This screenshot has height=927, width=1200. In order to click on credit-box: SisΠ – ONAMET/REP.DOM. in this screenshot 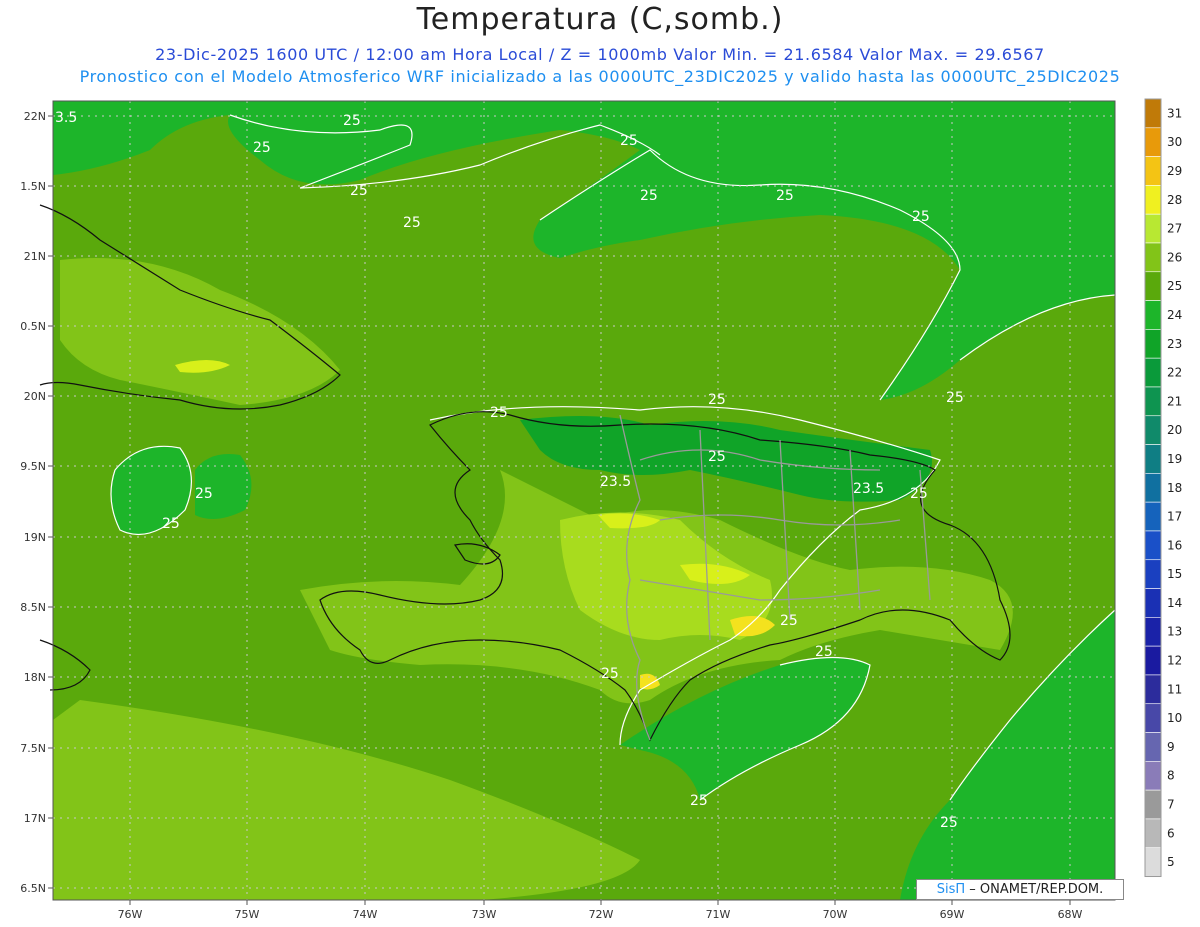, I will do `click(1020, 889)`.